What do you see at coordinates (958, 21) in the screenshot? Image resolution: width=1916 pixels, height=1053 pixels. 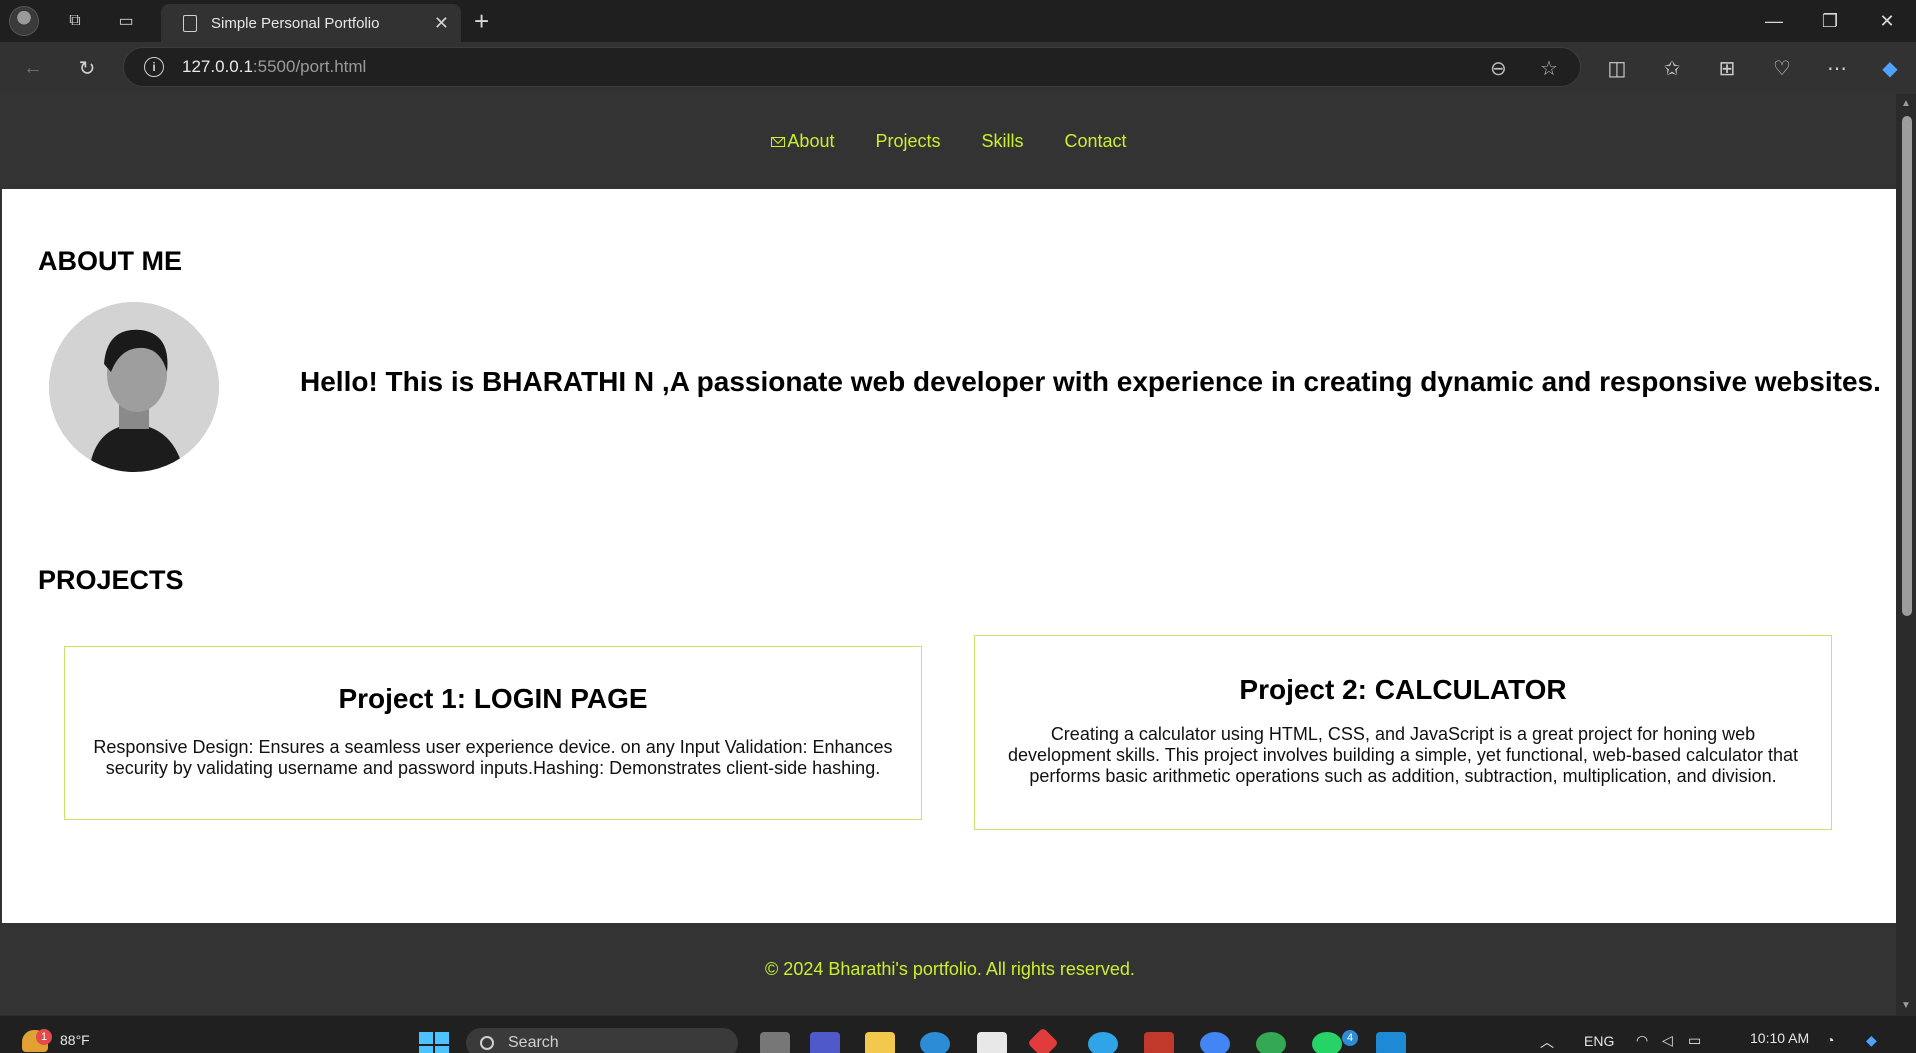 I see `tab-strip: ⧉ ▭ Simple Personal Portfolio ✕ + — ❐ ✕` at bounding box center [958, 21].